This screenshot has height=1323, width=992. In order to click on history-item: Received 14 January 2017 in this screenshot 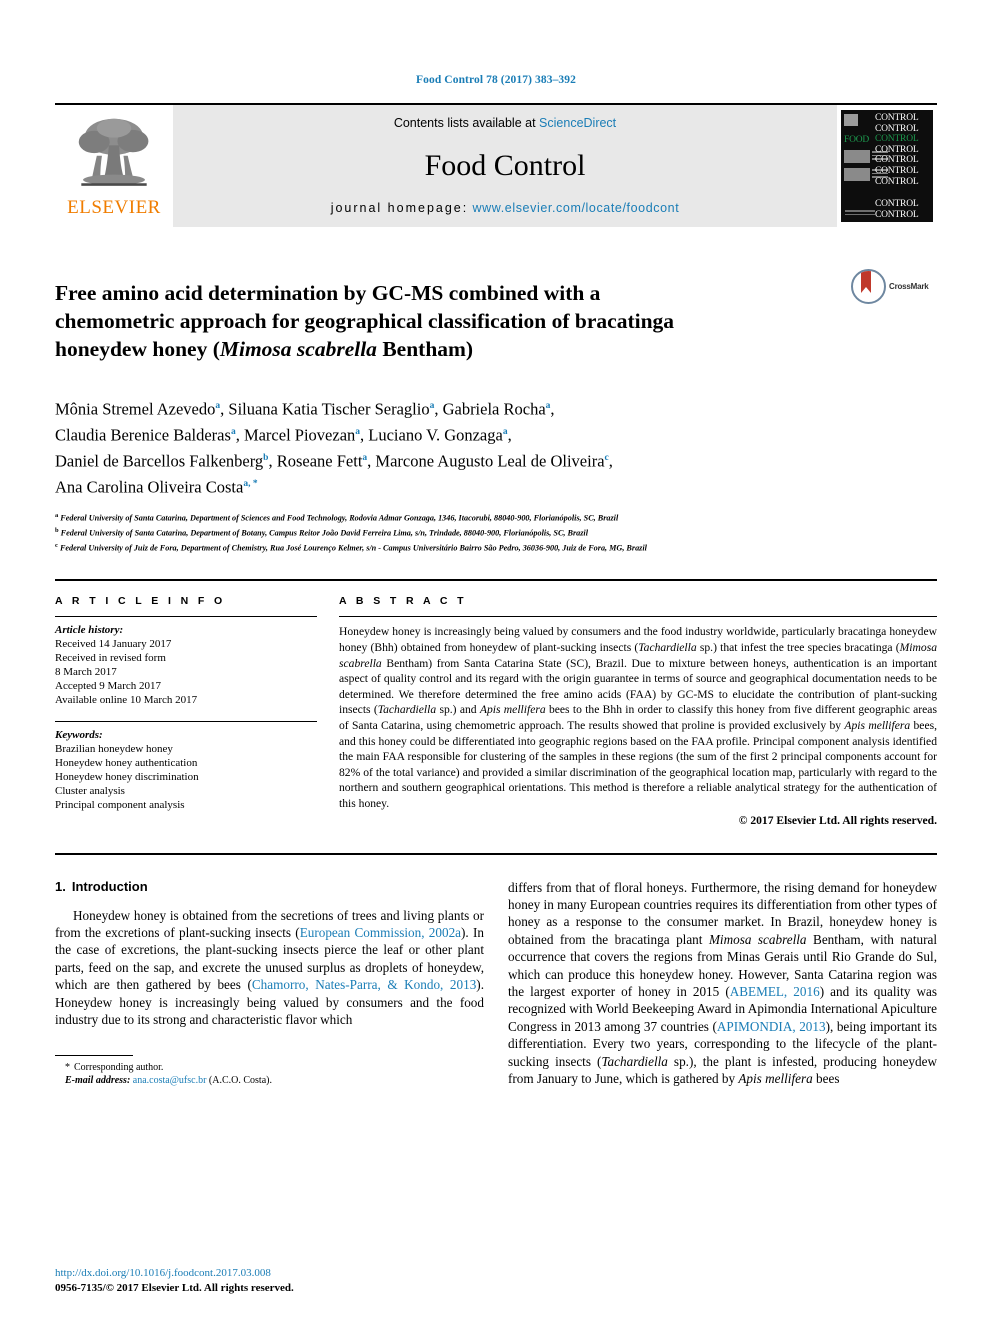, I will do `click(113, 644)`.